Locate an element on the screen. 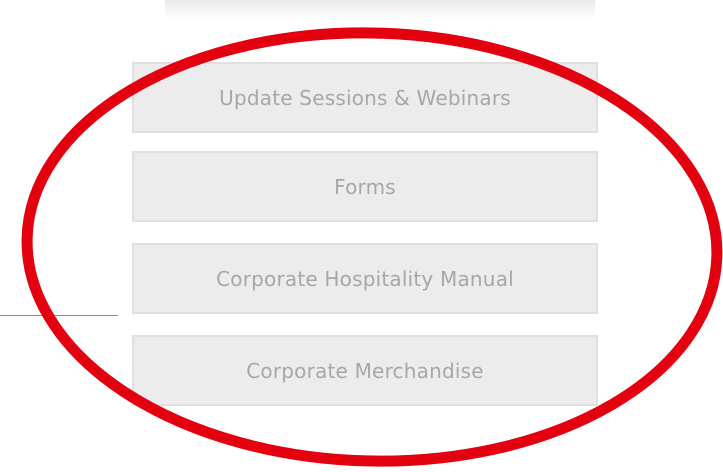  corporate-hospitality-manual-button: Corporate Hospitality Manual is located at coordinates (365, 278).